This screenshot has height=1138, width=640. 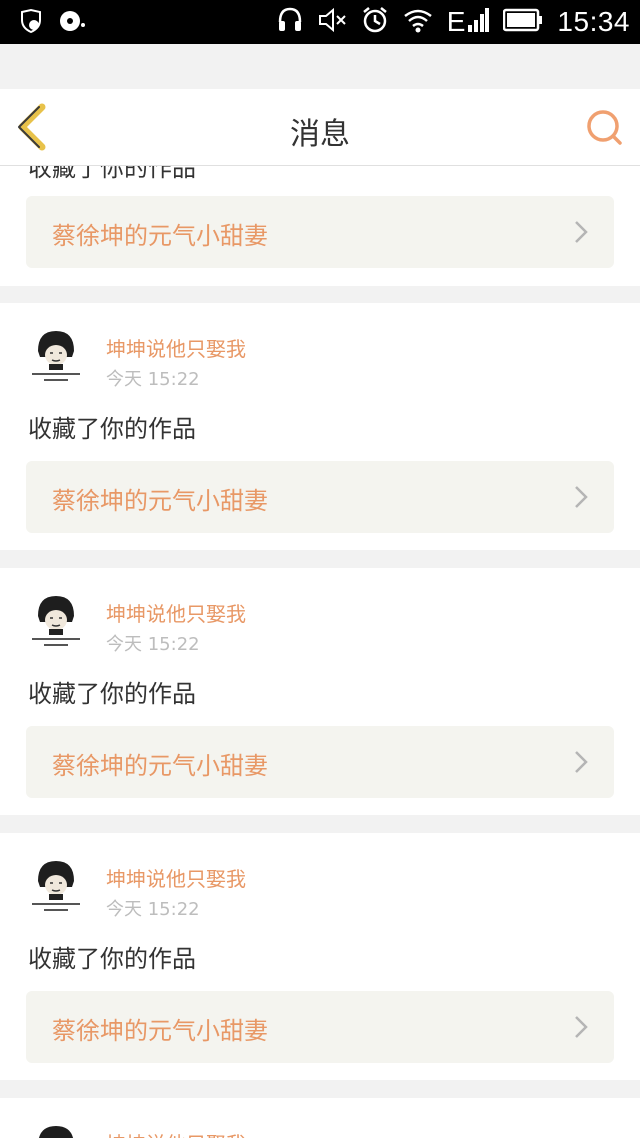 What do you see at coordinates (418, 22) in the screenshot?
I see `wifi-icon` at bounding box center [418, 22].